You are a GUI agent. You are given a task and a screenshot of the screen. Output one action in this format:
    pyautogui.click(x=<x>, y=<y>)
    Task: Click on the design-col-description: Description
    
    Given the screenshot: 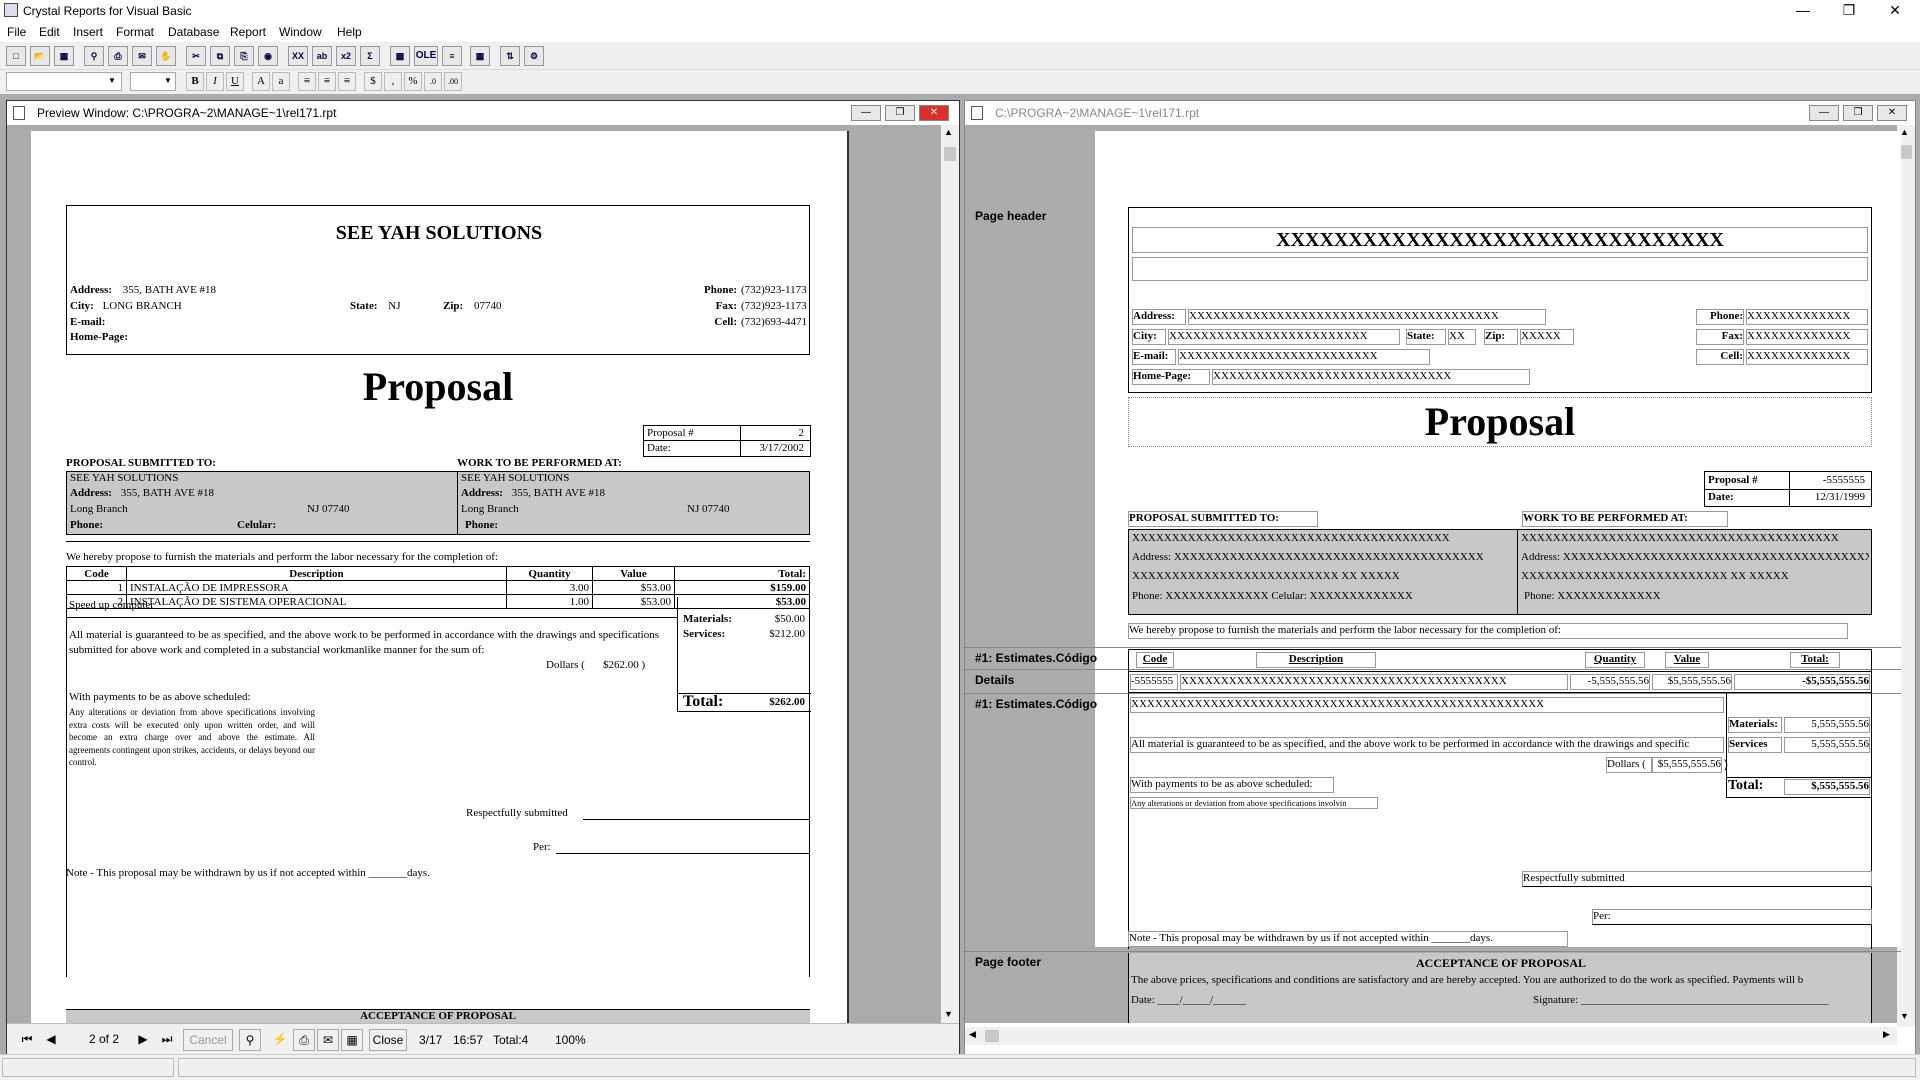 What is the action you would take?
    pyautogui.click(x=1316, y=660)
    